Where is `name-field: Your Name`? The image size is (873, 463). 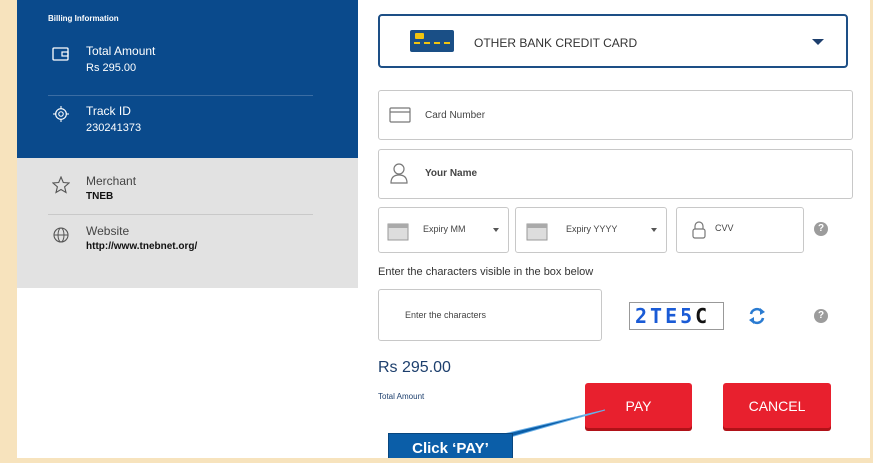
name-field: Your Name is located at coordinates (615, 174).